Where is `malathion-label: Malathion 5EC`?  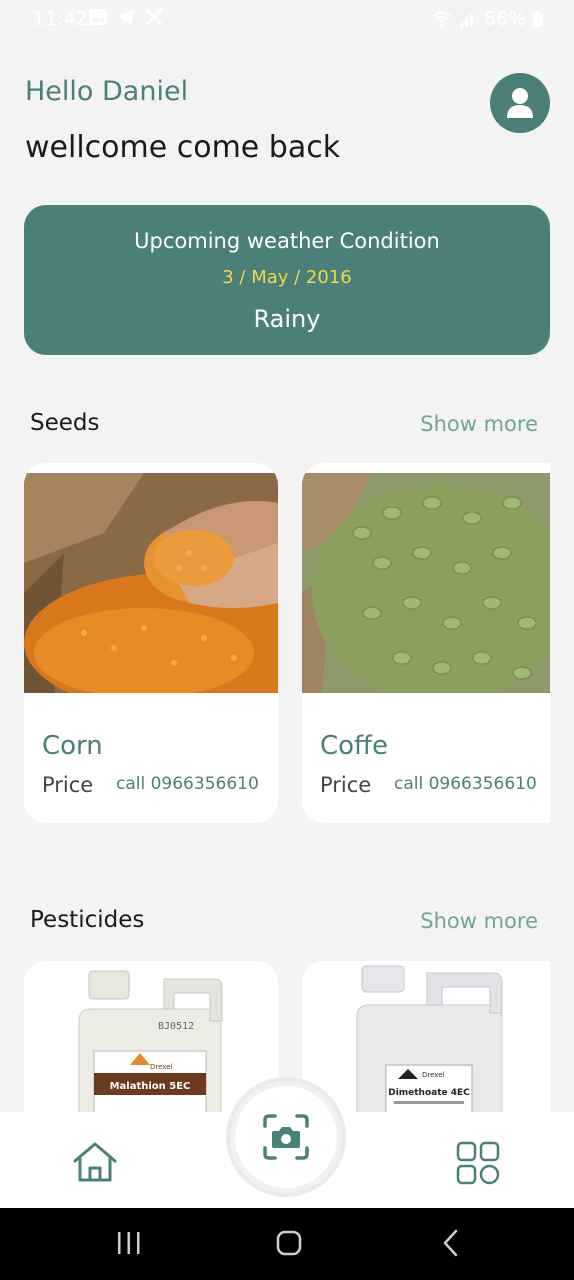 malathion-label: Malathion 5EC is located at coordinates (150, 1086).